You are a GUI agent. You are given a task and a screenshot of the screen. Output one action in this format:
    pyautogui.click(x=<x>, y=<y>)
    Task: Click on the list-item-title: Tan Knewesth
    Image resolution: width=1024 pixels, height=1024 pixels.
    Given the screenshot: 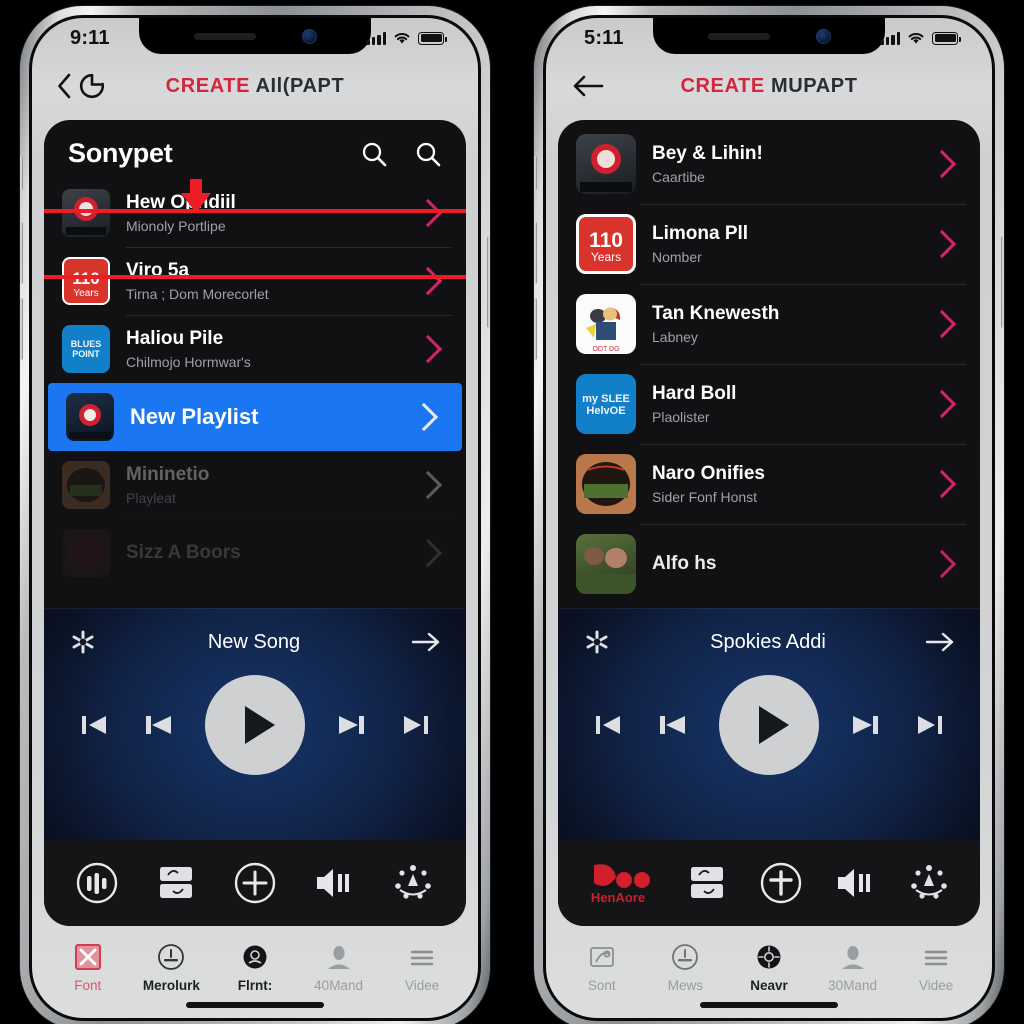 What is the action you would take?
    pyautogui.click(x=716, y=314)
    